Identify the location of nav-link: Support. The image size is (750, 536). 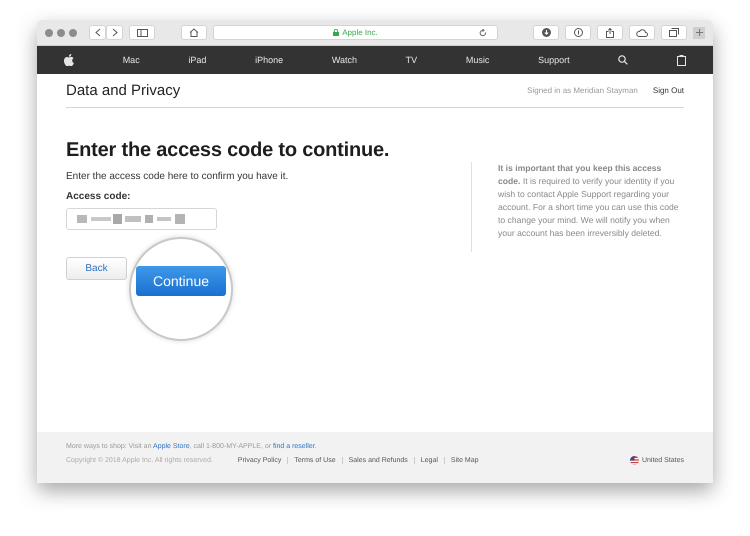
(554, 60).